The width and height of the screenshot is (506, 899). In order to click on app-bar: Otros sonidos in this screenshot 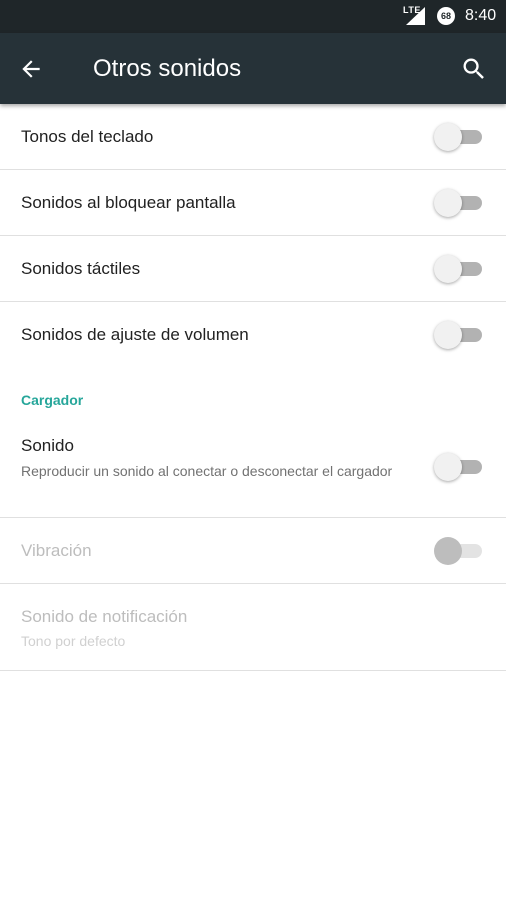, I will do `click(253, 68)`.